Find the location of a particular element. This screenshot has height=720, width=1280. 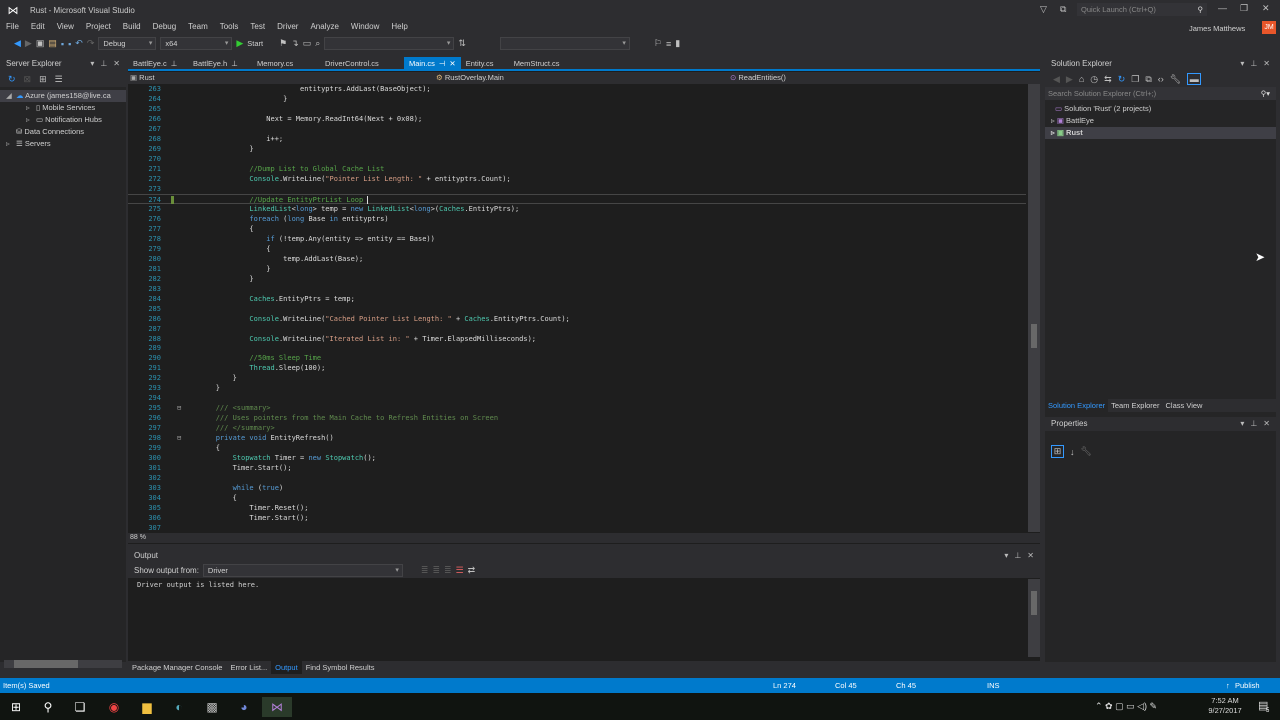

bookmark-set-icon: ▮ is located at coordinates (677, 43).